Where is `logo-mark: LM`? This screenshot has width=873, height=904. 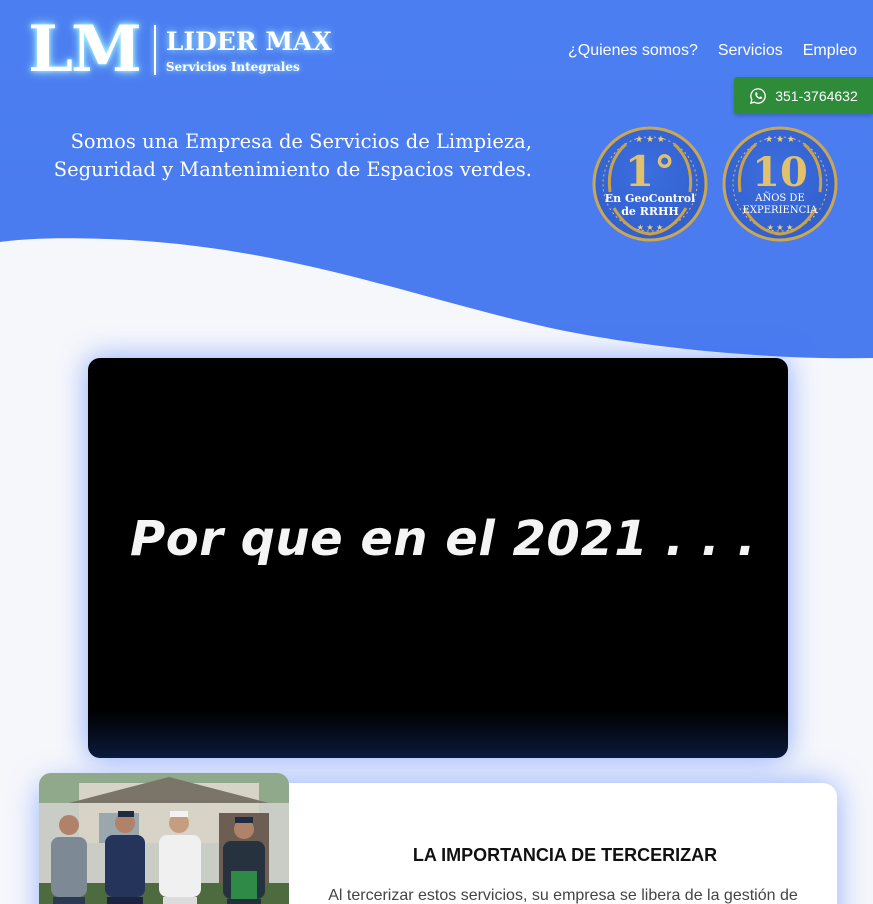
logo-mark: LM is located at coordinates (85, 49).